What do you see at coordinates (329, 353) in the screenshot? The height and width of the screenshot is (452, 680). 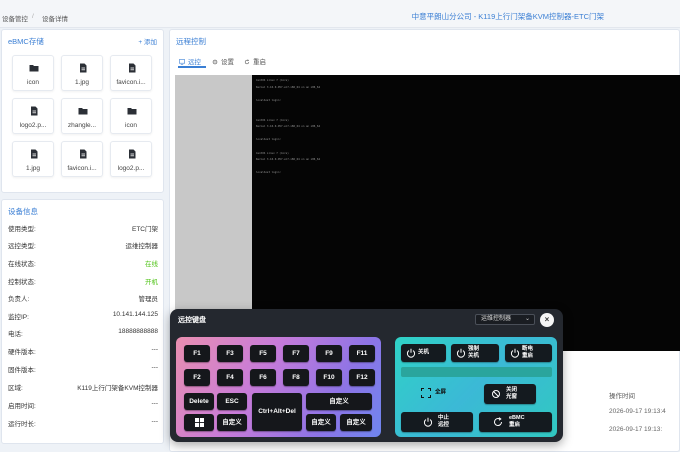 I see `function-key: F9` at bounding box center [329, 353].